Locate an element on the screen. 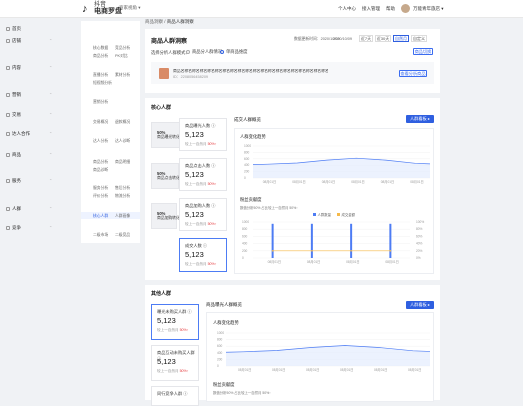 The width and height of the screenshot is (523, 406). trend-y-tick: 800 is located at coordinates (247, 152).